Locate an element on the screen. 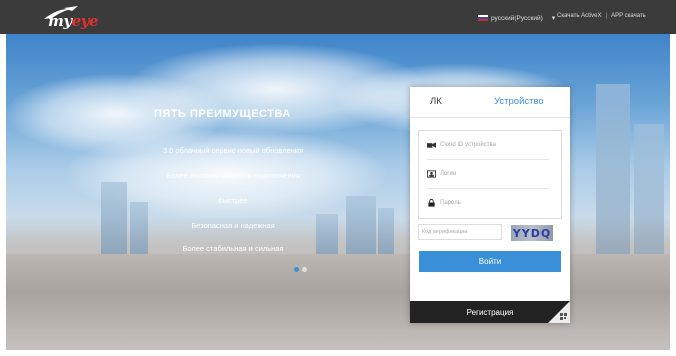 This screenshot has width=676, height=356. advantage-item: Более высокая скорость подключения is located at coordinates (233, 175).